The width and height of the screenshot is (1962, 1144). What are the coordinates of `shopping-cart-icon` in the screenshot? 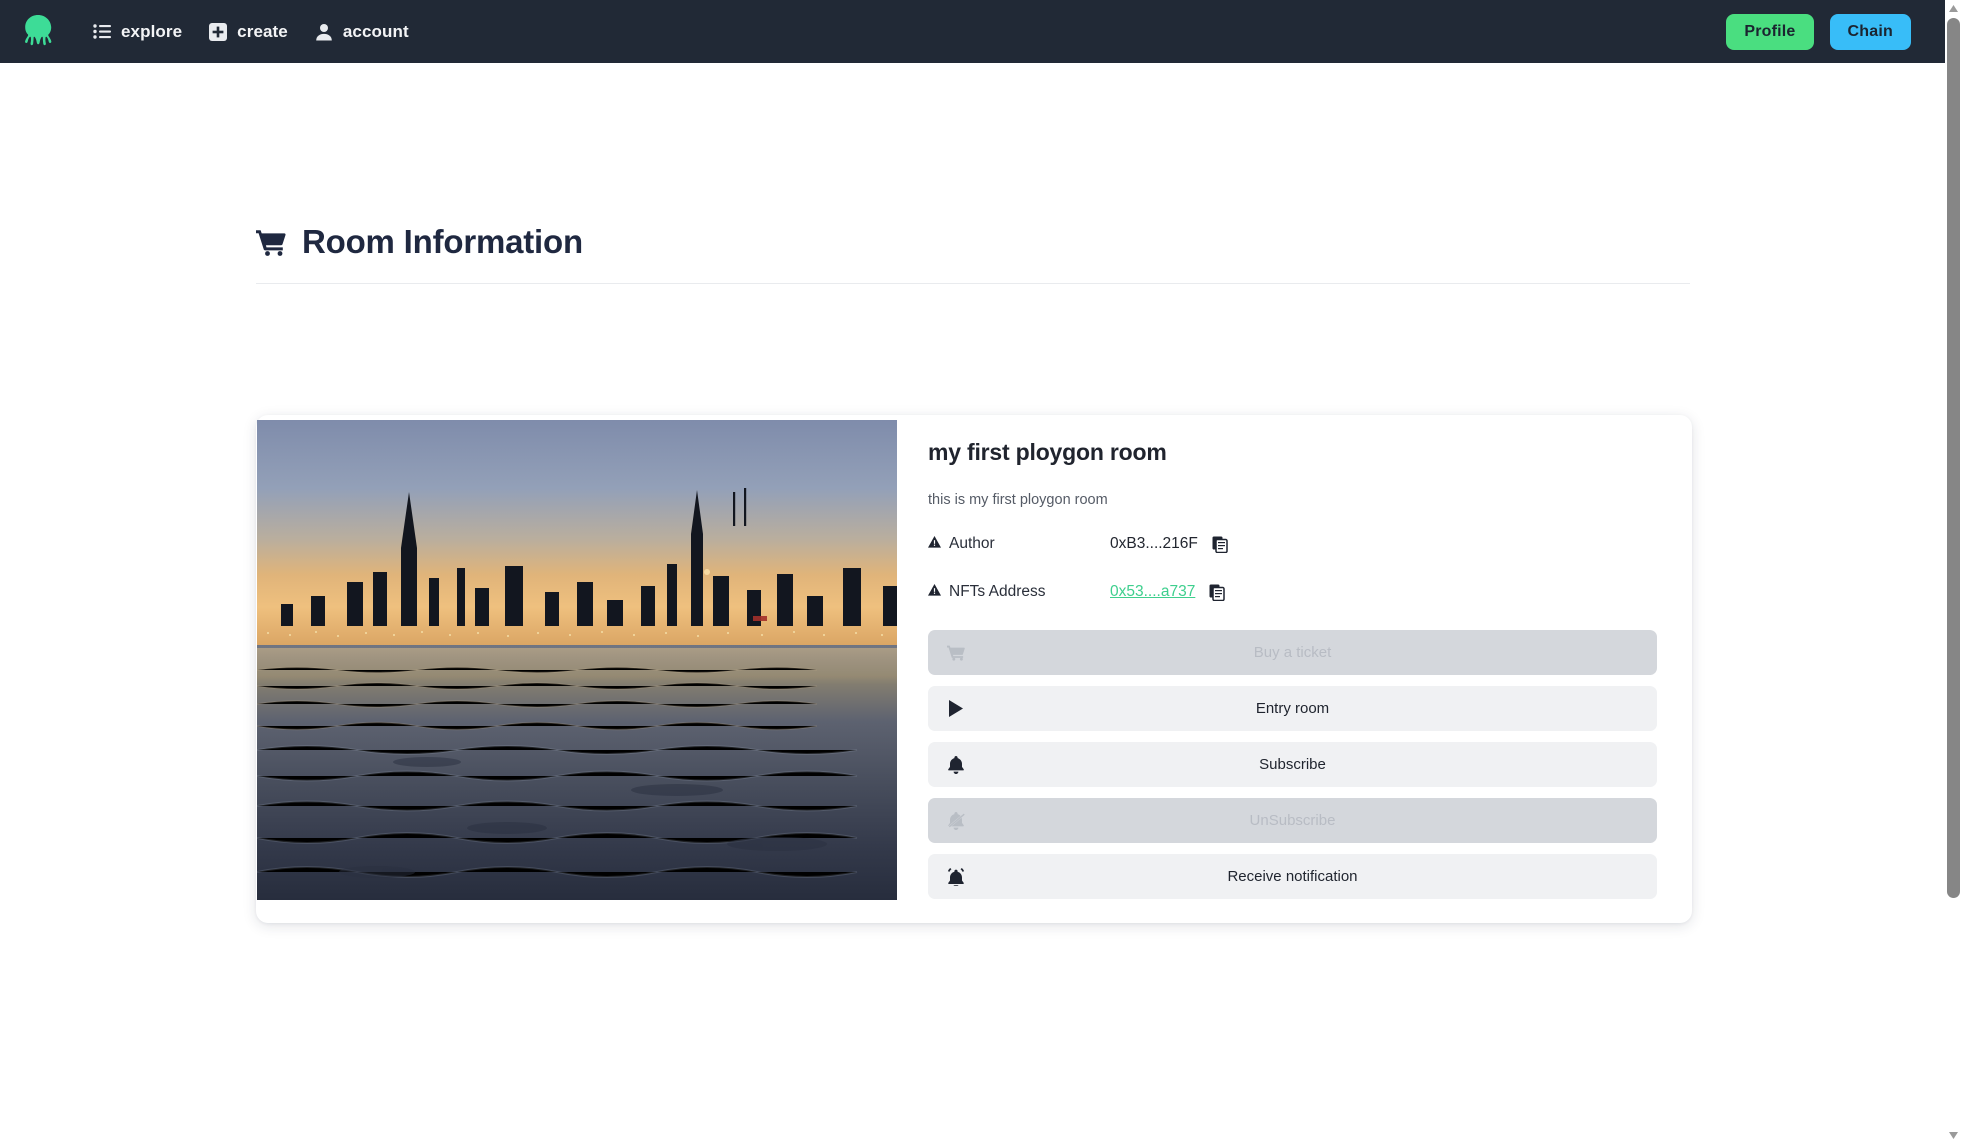 It's located at (271, 242).